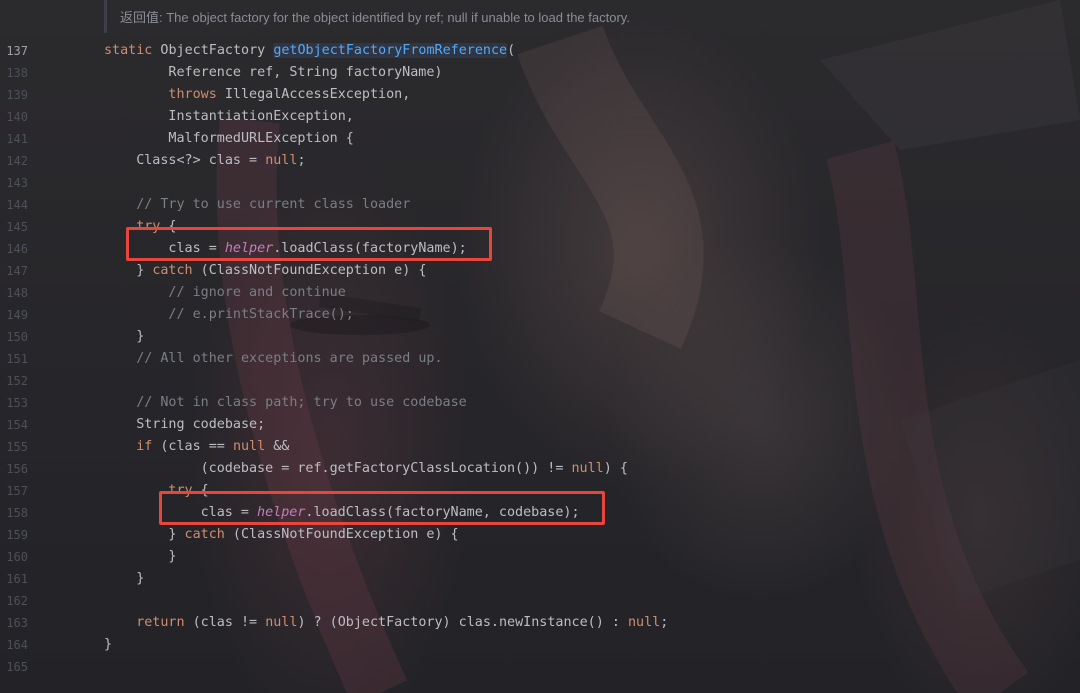  I want to click on code-line: 149 // e.printStackTrace();, so click(540, 315).